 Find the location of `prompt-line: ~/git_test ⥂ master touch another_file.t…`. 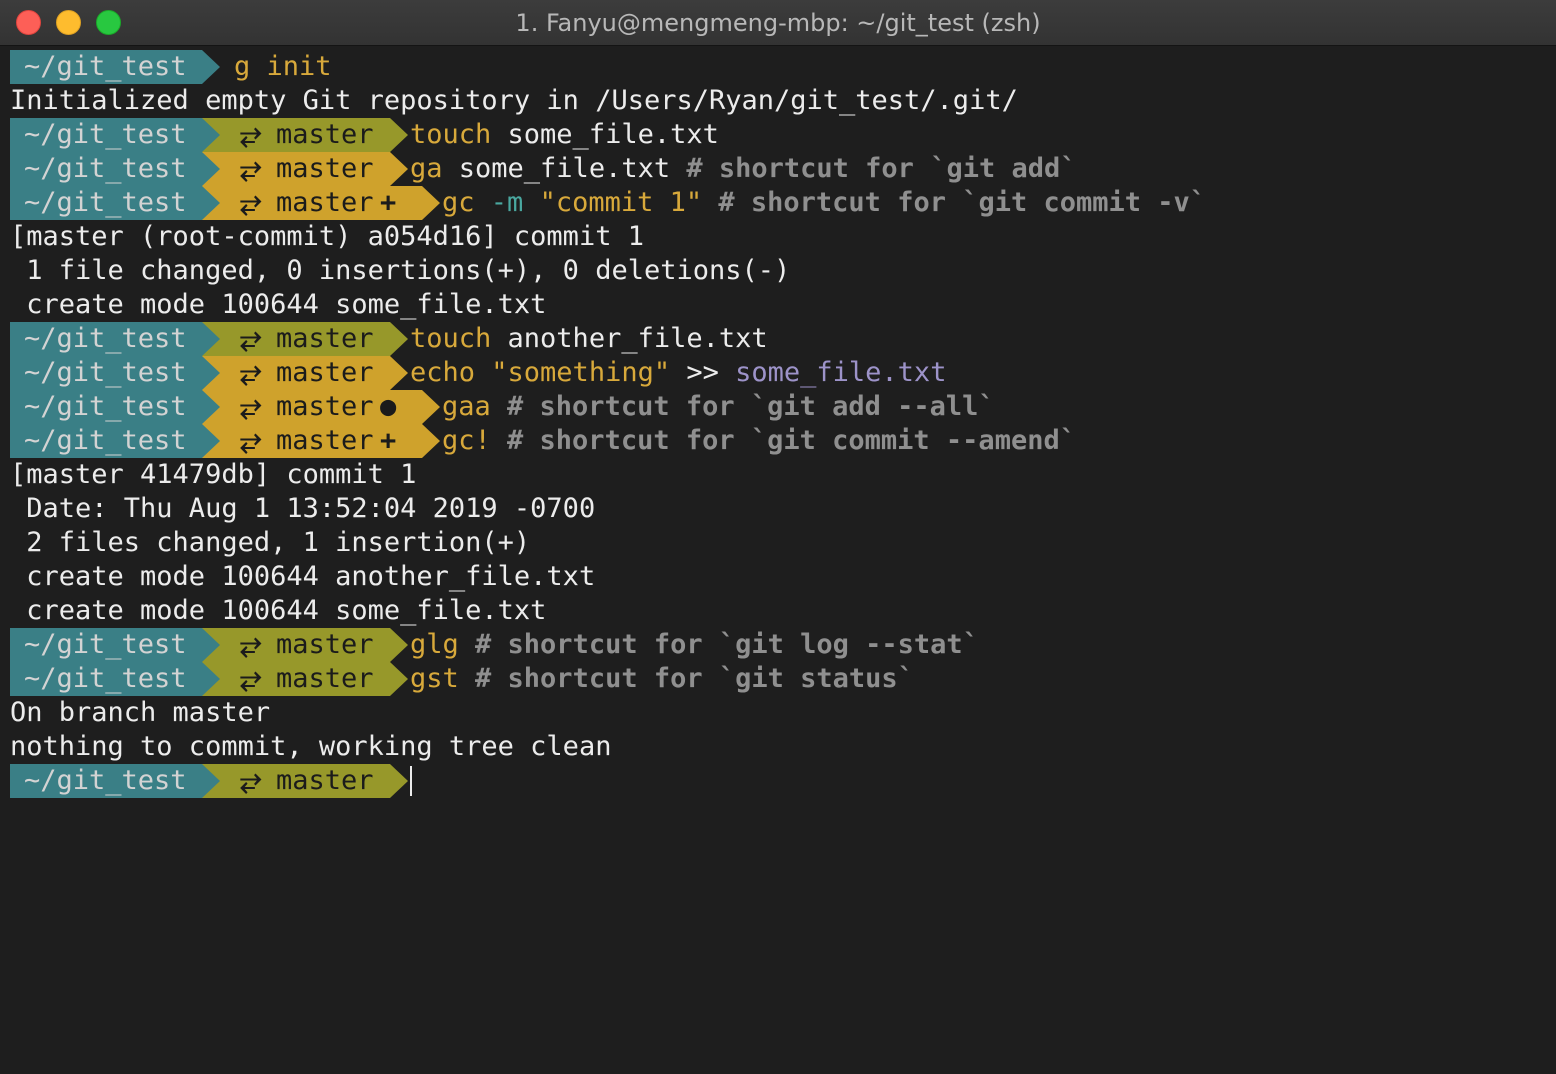

prompt-line: ~/git_test ⥂ master touch another_file.t… is located at coordinates (783, 339).